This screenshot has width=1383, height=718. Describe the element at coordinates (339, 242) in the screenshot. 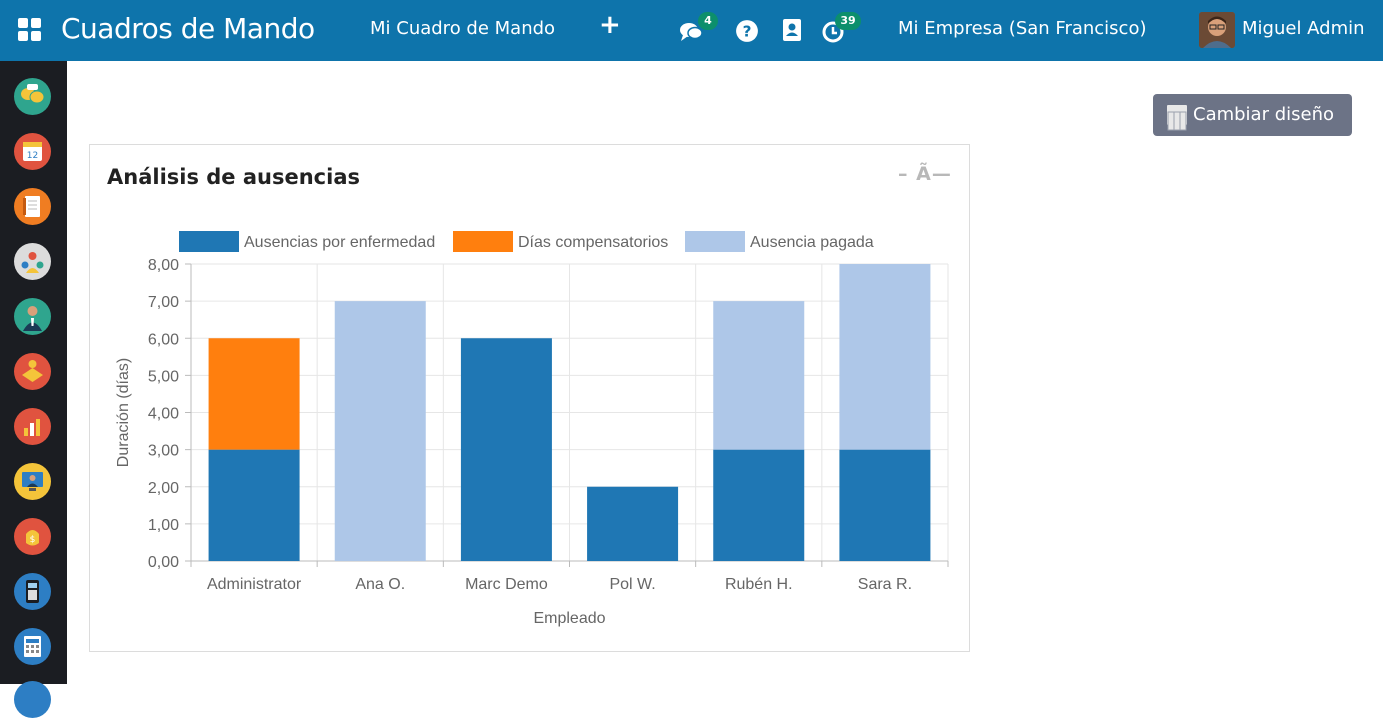

I see `legend-label: Ausencias por enfermedad` at that location.